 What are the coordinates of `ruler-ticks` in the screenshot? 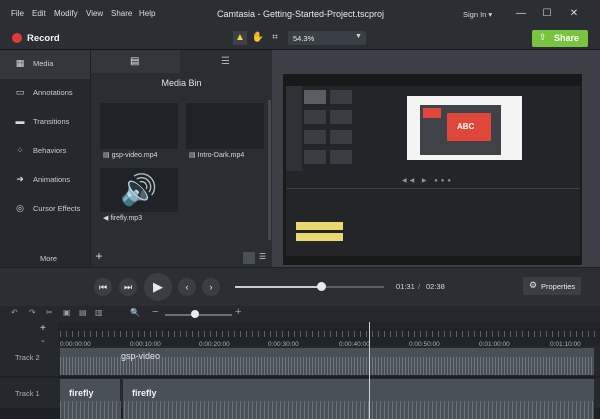 It's located at (330, 334).